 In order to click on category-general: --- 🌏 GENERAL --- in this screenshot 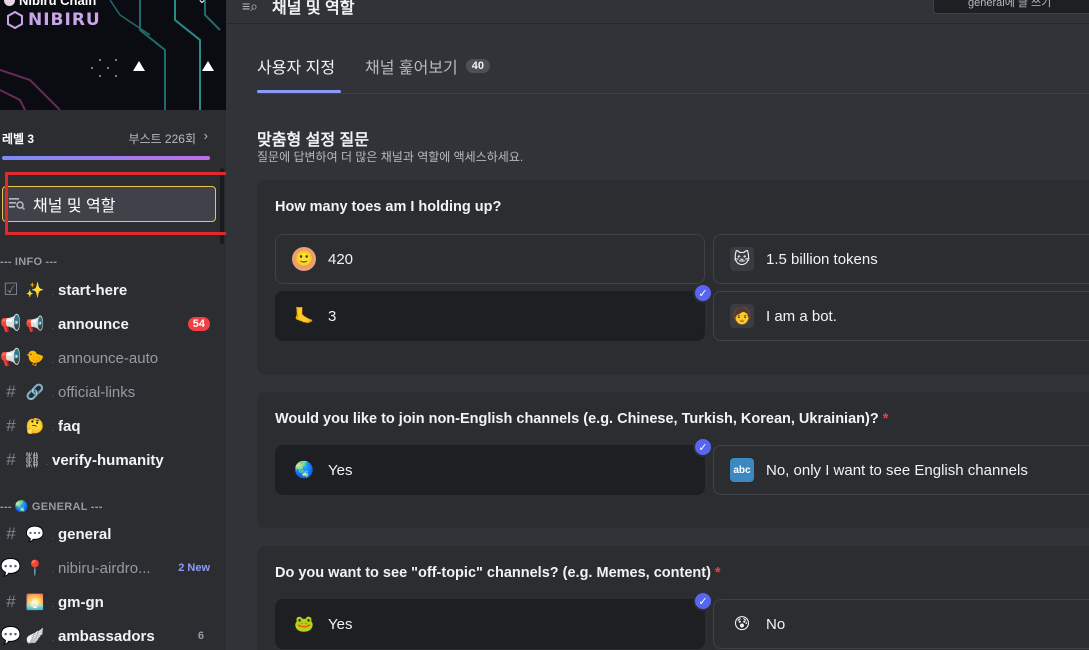, I will do `click(51, 507)`.